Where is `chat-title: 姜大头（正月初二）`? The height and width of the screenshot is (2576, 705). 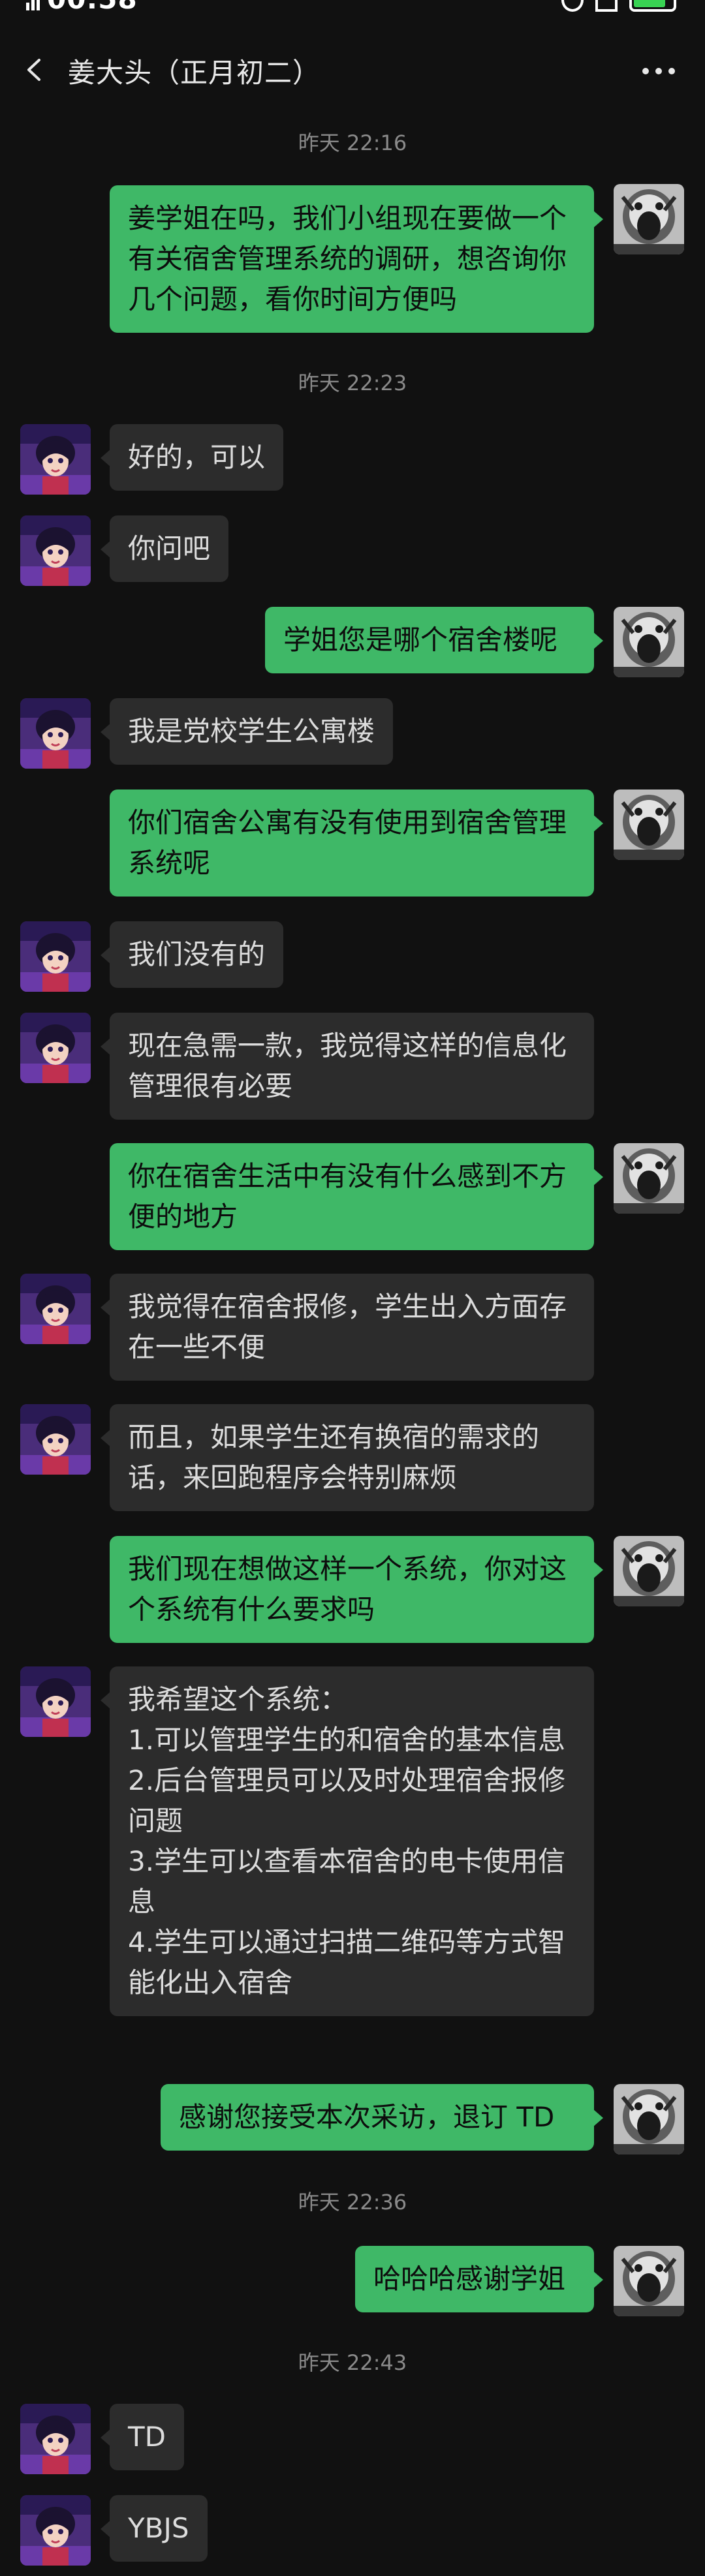
chat-title: 姜大头（正月初二） is located at coordinates (194, 73).